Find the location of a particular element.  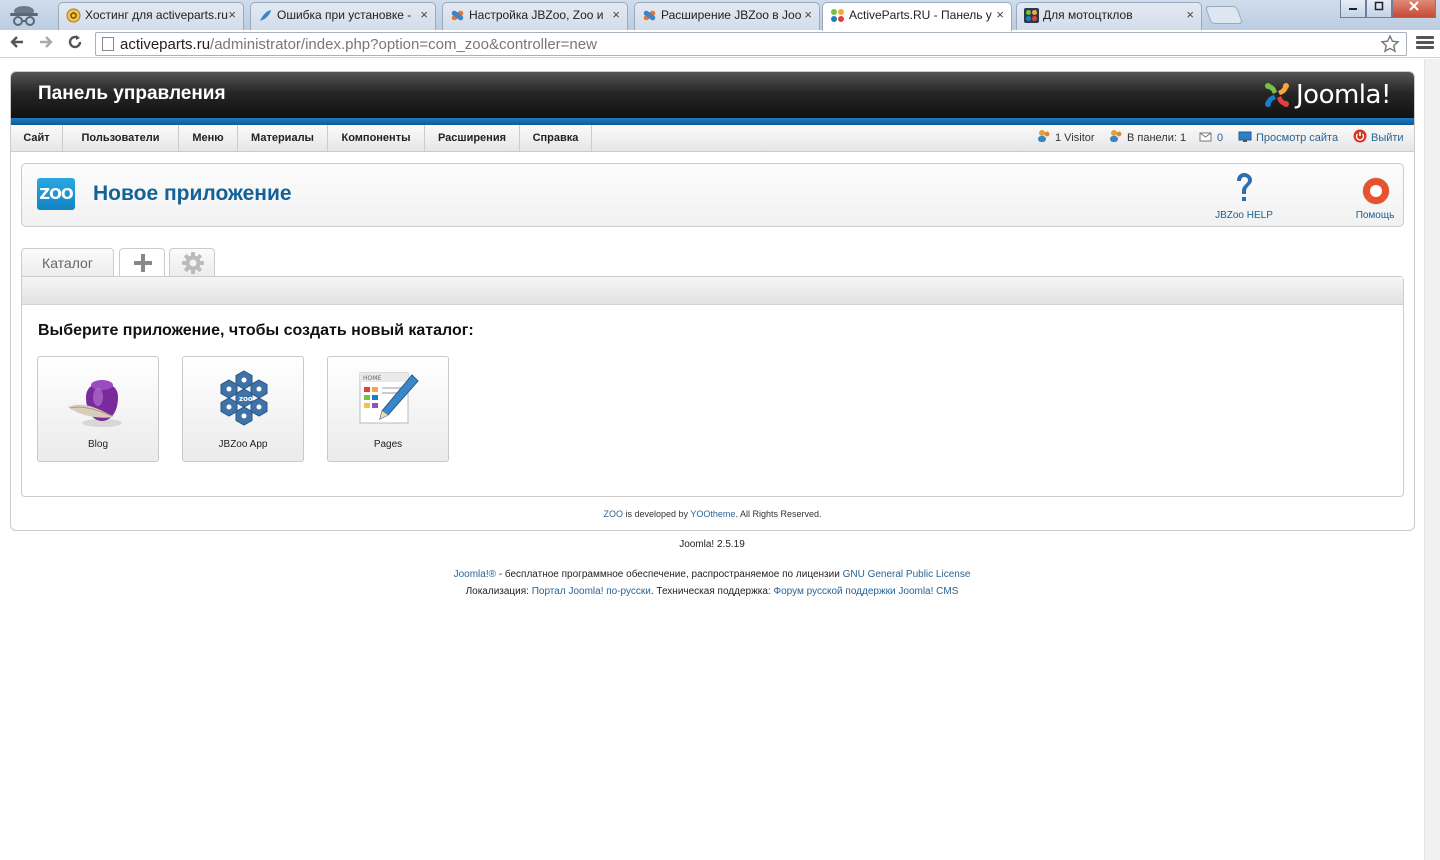

jbzoo-help-label: JBZoo HELP is located at coordinates (1244, 215).